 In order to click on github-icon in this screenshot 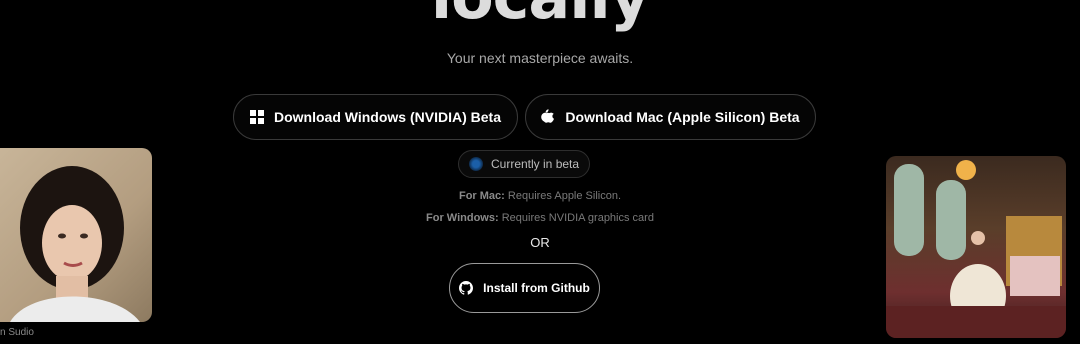, I will do `click(466, 288)`.